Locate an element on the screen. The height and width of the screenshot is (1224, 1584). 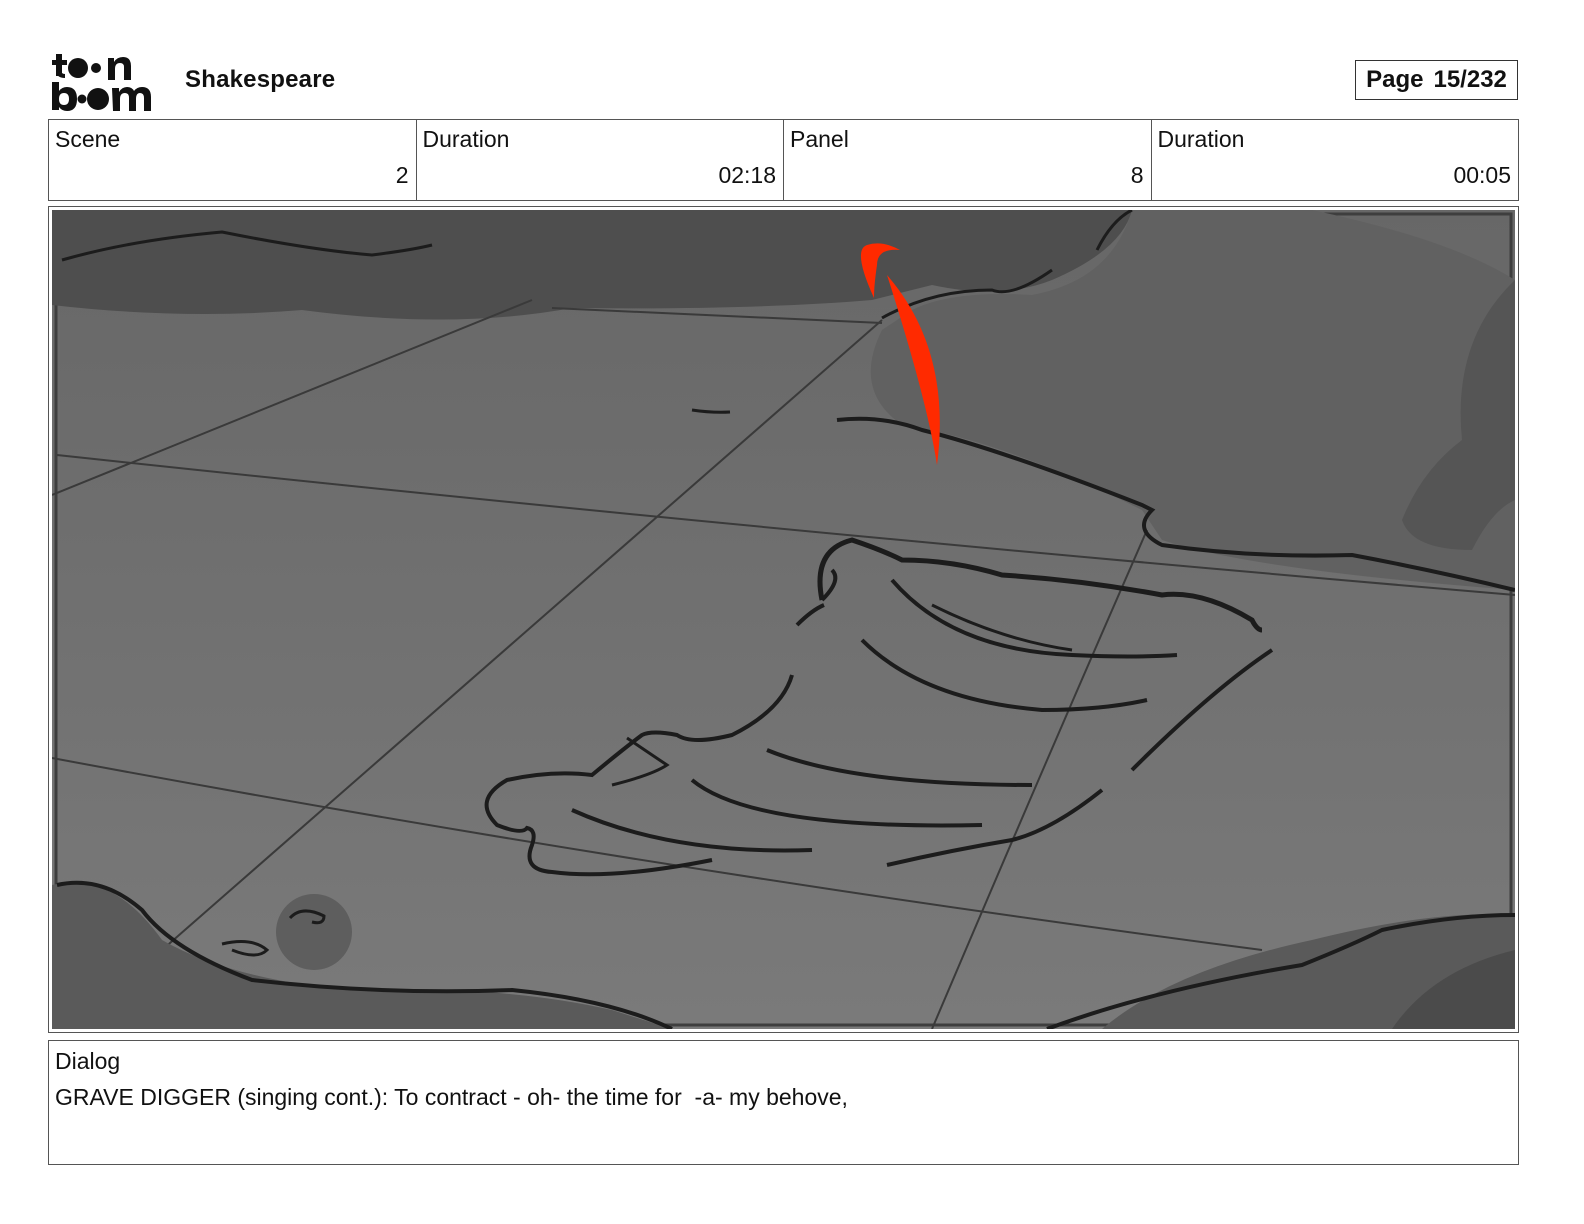
panel-value: 8 is located at coordinates (1137, 175).